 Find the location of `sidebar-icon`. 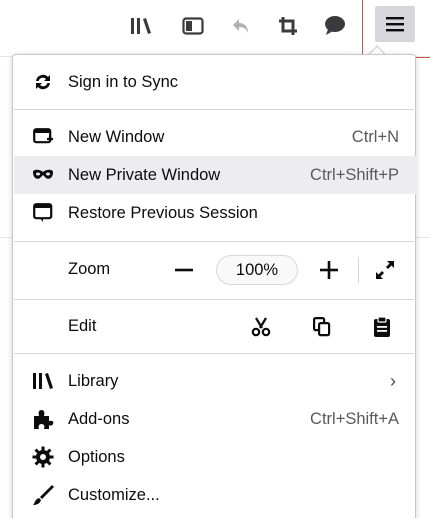

sidebar-icon is located at coordinates (193, 26).